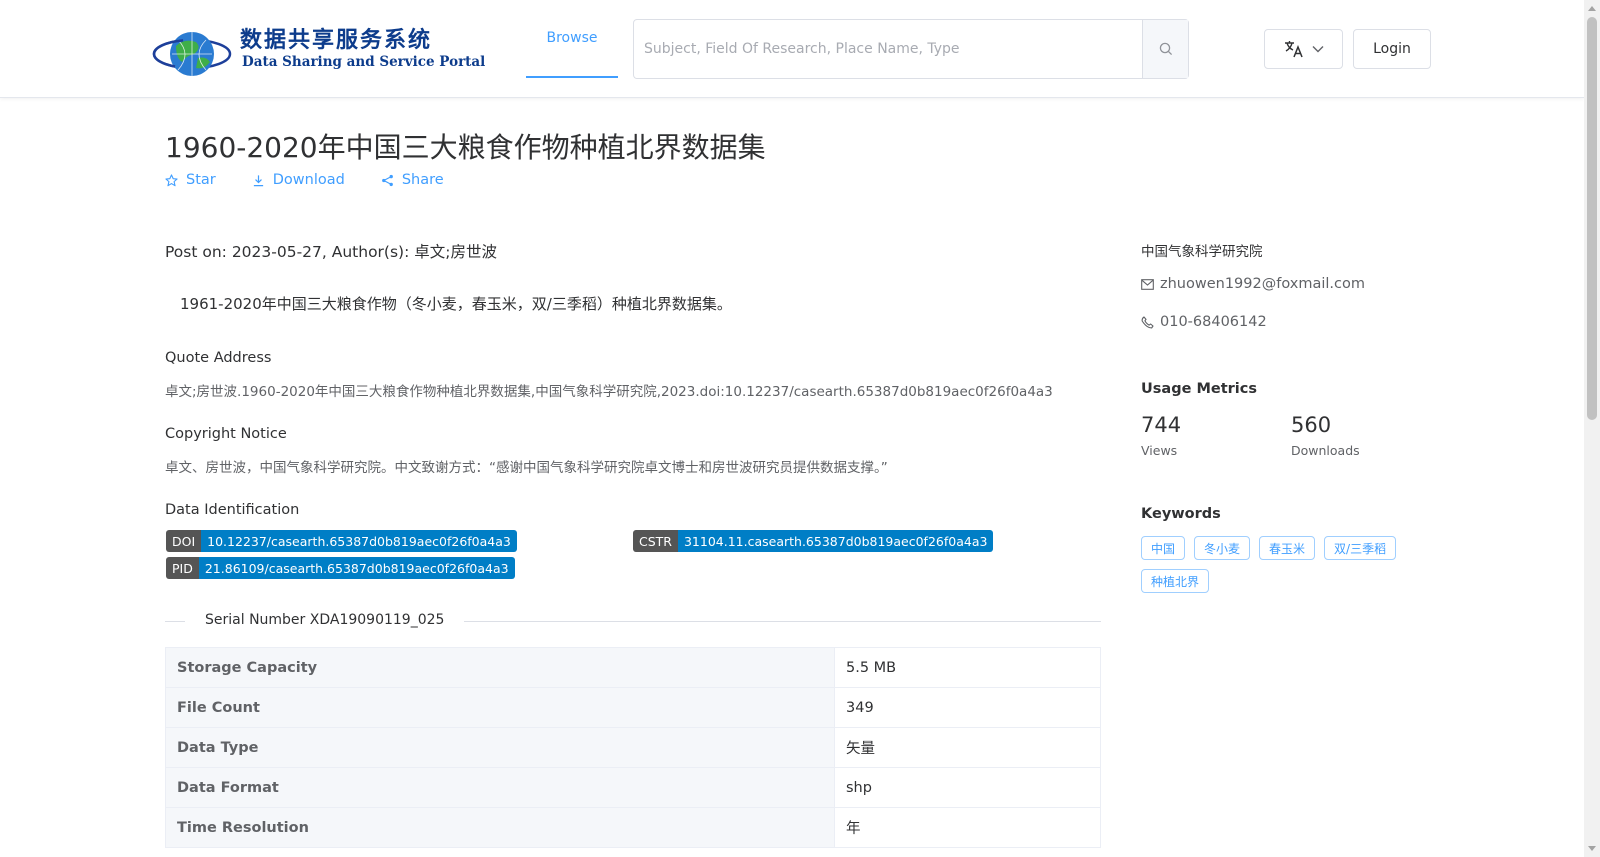 This screenshot has width=1600, height=857. I want to click on table-row: Storage Capacity 5.5 MB, so click(633, 667).